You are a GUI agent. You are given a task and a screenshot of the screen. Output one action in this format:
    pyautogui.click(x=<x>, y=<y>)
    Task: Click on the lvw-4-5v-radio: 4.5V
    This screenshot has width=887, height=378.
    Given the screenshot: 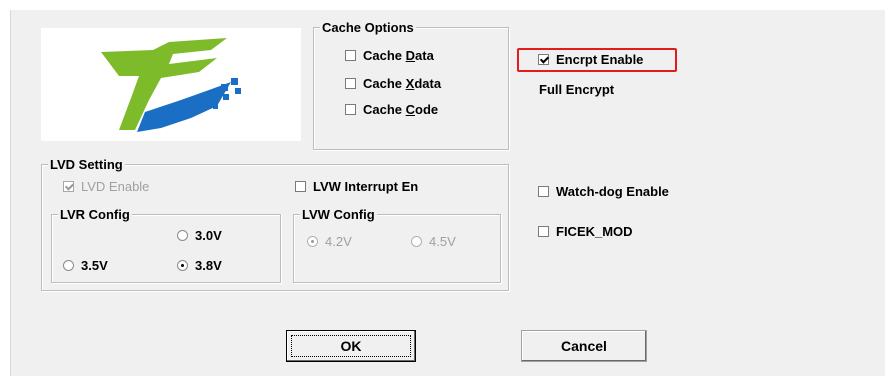 What is the action you would take?
    pyautogui.click(x=433, y=241)
    